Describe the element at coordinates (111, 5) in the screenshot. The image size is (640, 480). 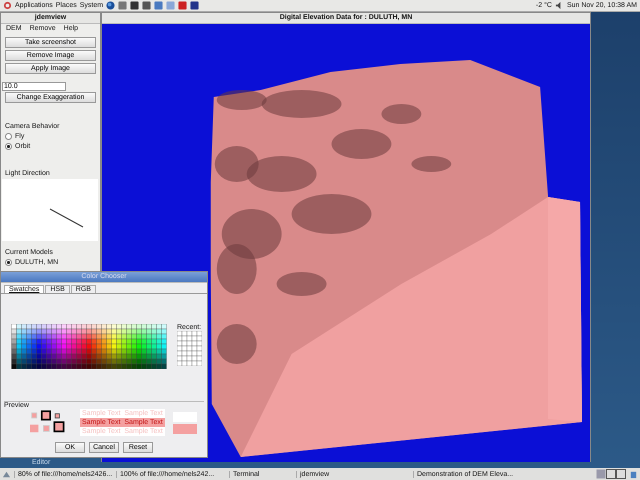
I see `globe-icon` at that location.